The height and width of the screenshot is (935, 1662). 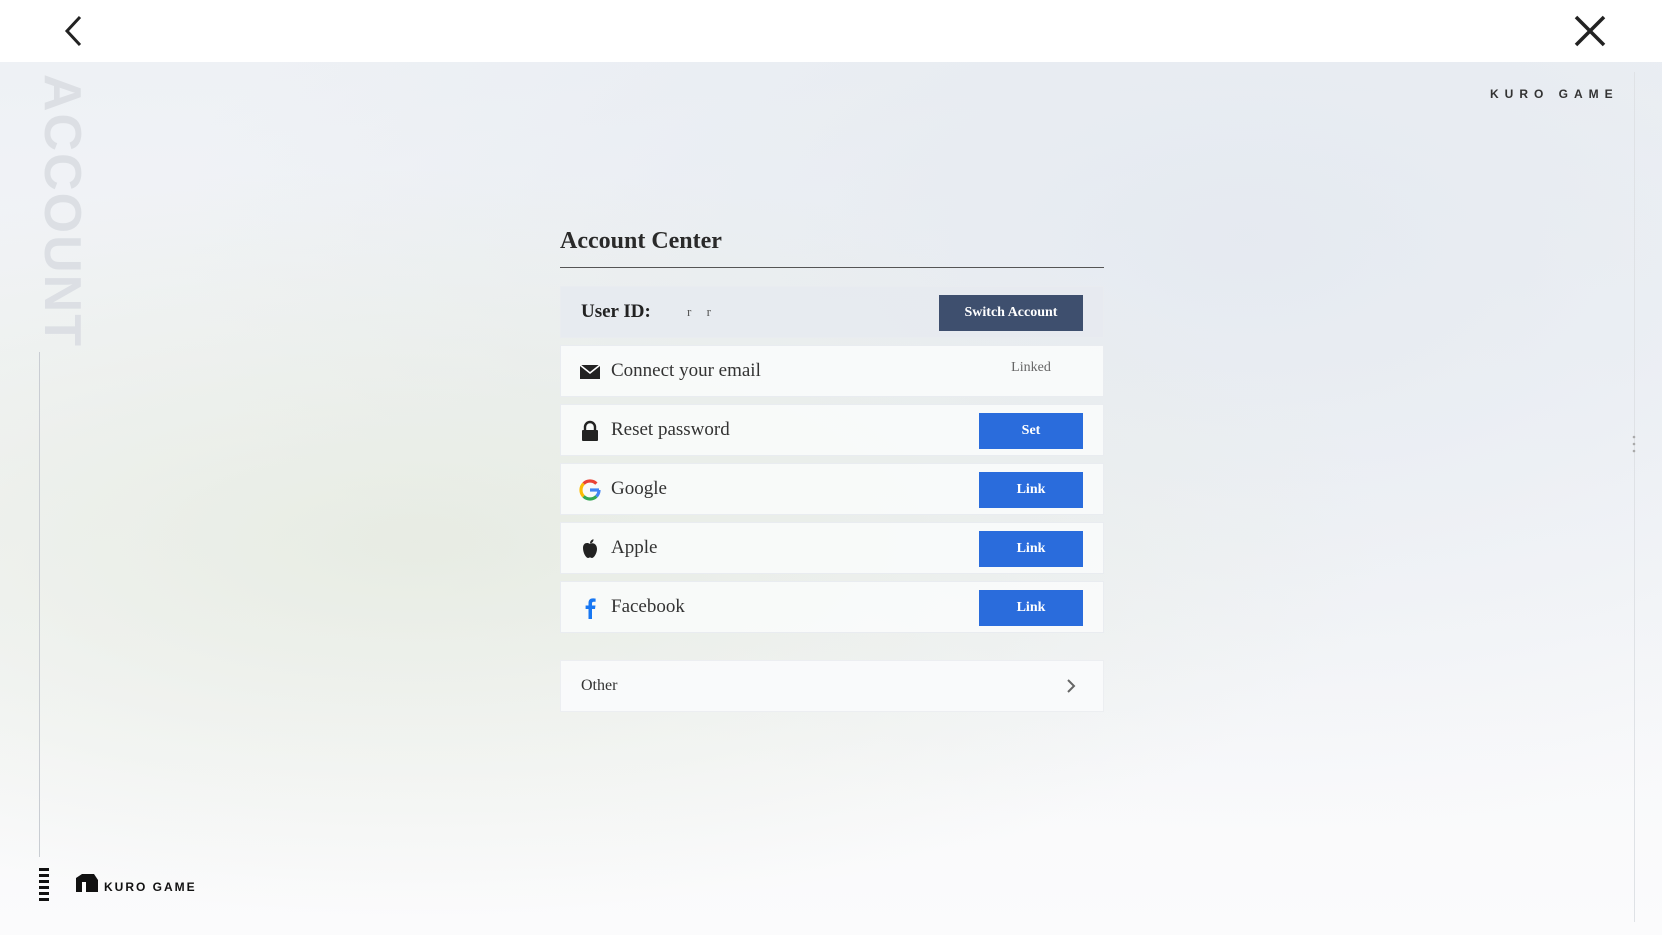 What do you see at coordinates (1031, 367) in the screenshot?
I see `email-status: Linked` at bounding box center [1031, 367].